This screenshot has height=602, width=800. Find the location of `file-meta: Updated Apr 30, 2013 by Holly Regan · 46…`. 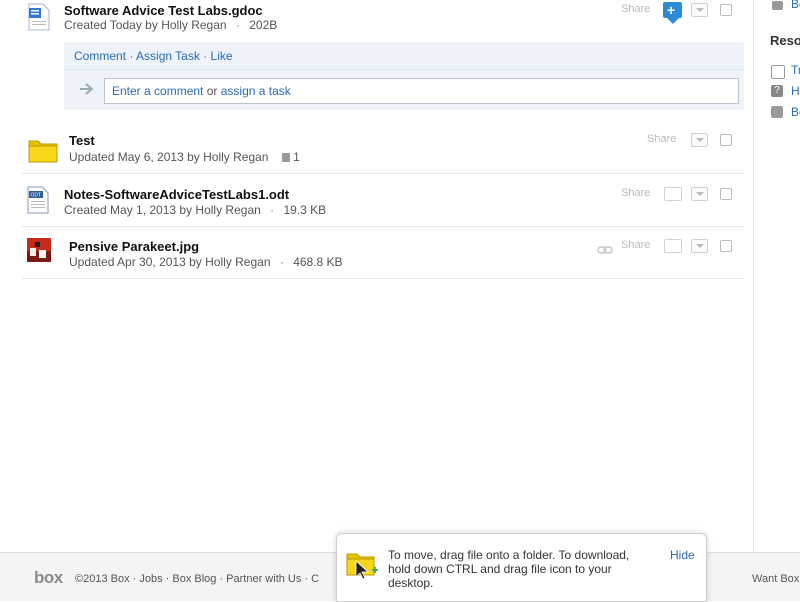

file-meta: Updated Apr 30, 2013 by Holly Regan · 46… is located at coordinates (206, 262).